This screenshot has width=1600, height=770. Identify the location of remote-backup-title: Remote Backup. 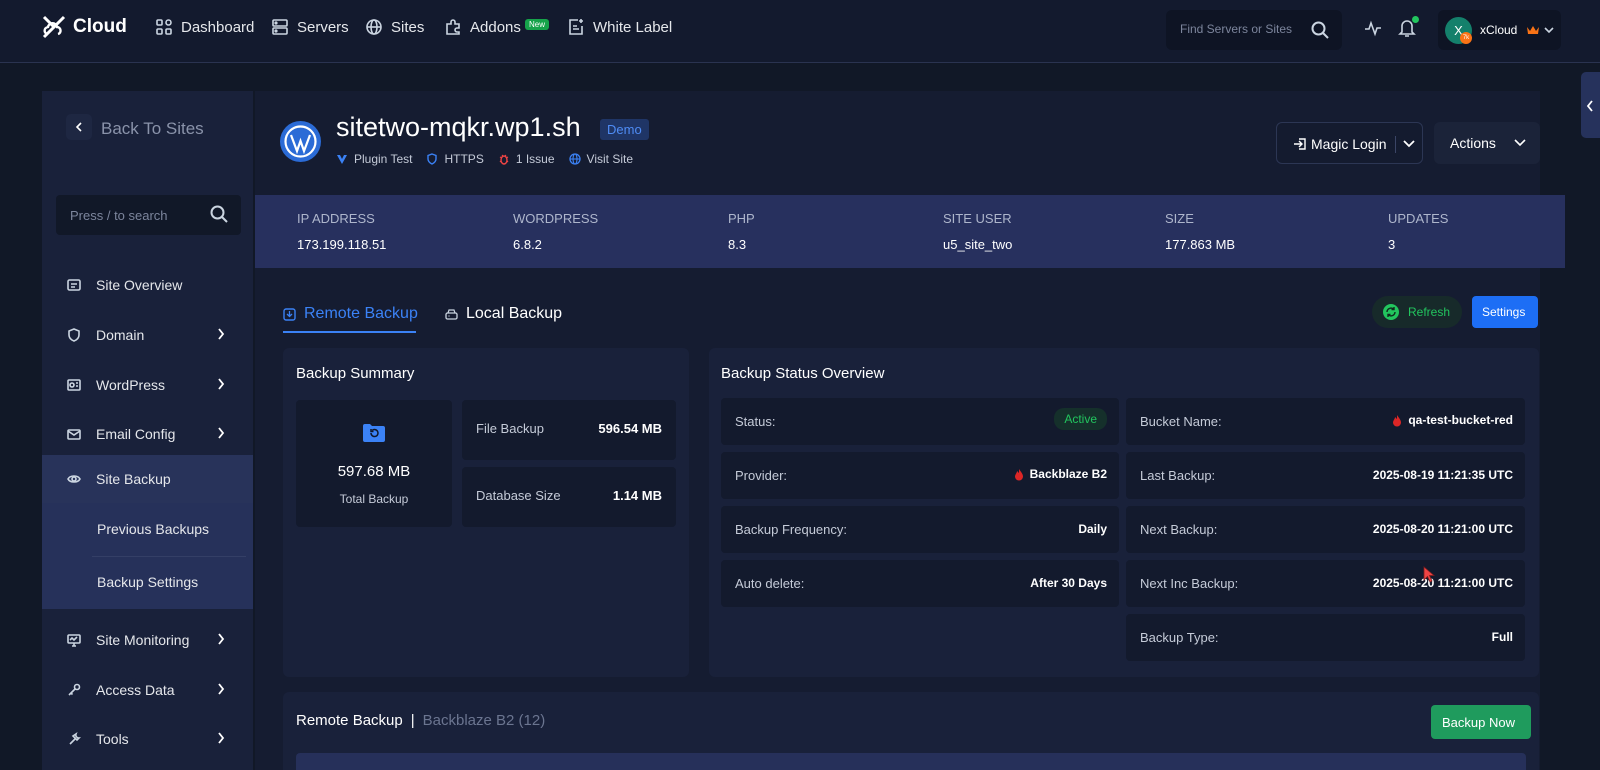
(349, 720).